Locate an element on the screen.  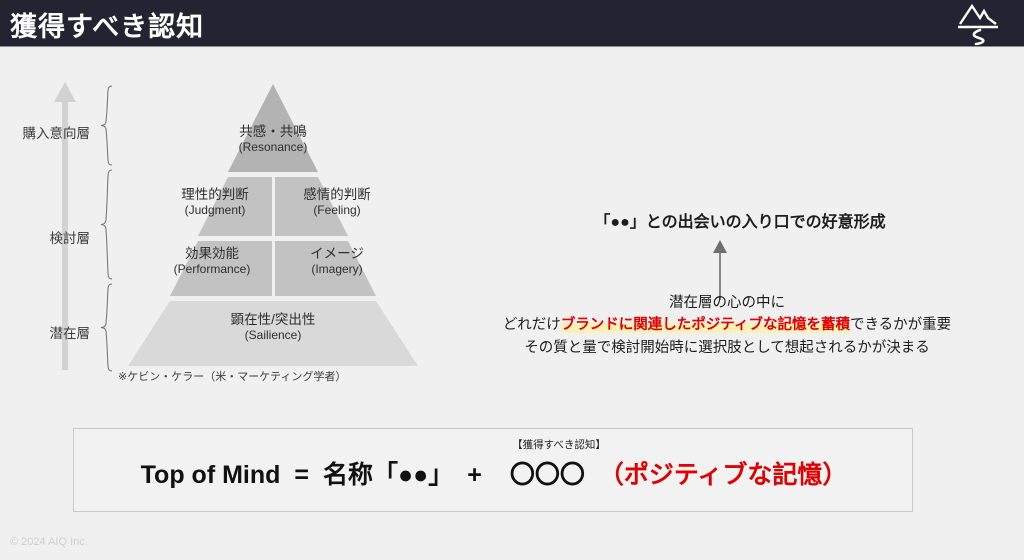
layer-label-consideration: 検討層 is located at coordinates (70, 238).